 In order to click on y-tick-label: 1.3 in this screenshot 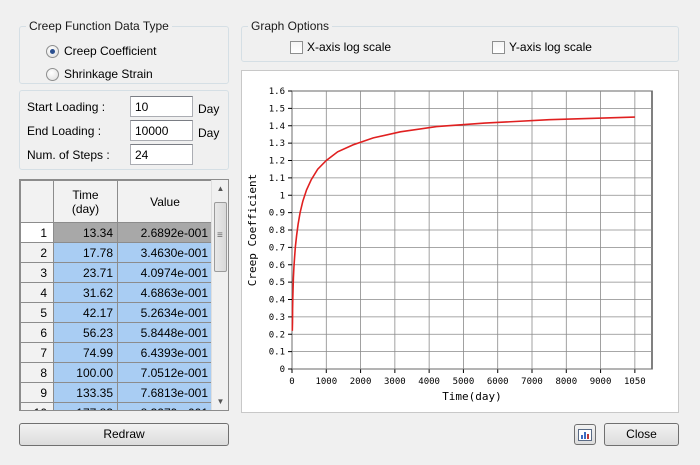, I will do `click(277, 144)`.